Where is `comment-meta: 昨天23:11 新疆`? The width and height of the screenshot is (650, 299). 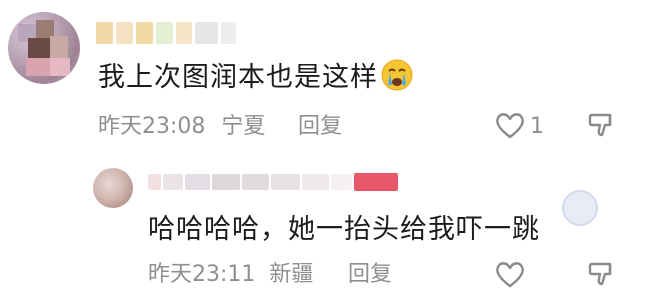 comment-meta: 昨天23:11 新疆 is located at coordinates (230, 275).